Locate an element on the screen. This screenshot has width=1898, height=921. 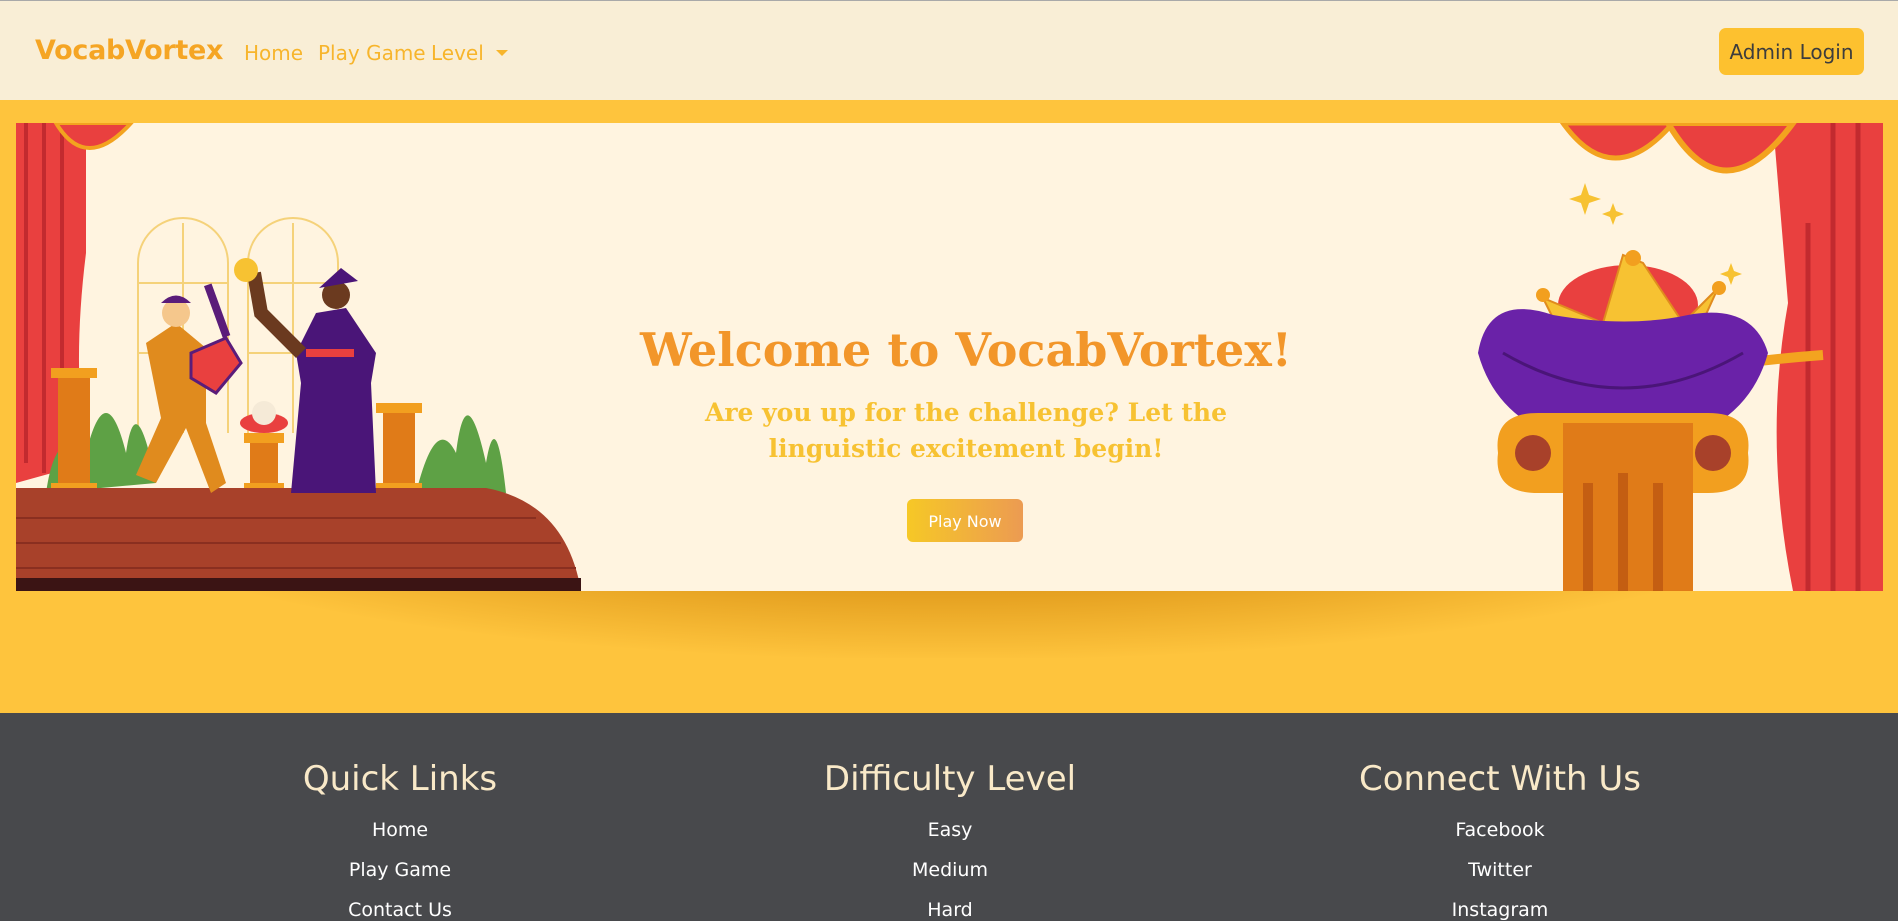
nav-play-game: Play Game is located at coordinates (372, 53).